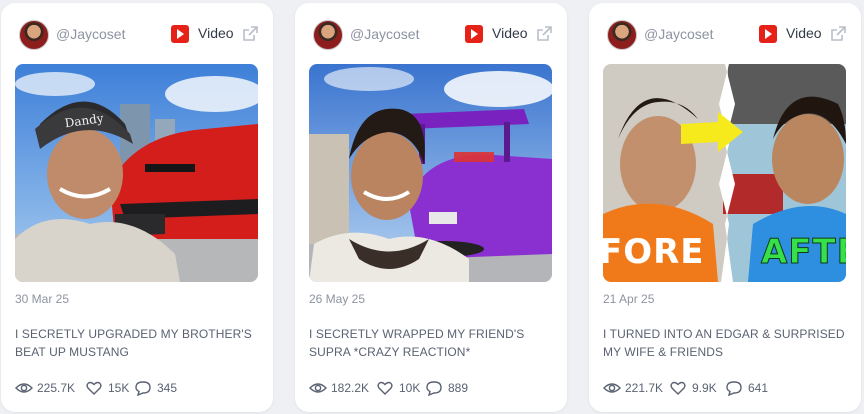 Image resolution: width=864 pixels, height=414 pixels. Describe the element at coordinates (136, 173) in the screenshot. I see `video-thumbnail: Dandy` at that location.